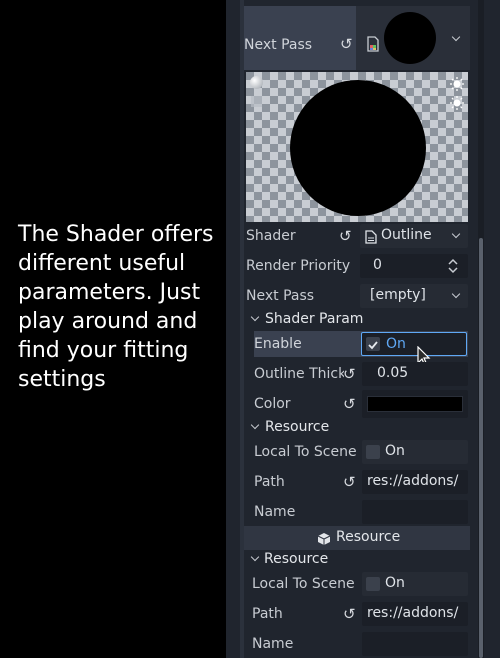 Image resolution: width=500 pixels, height=658 pixels. What do you see at coordinates (373, 44) in the screenshot?
I see `shader-material-icon` at bounding box center [373, 44].